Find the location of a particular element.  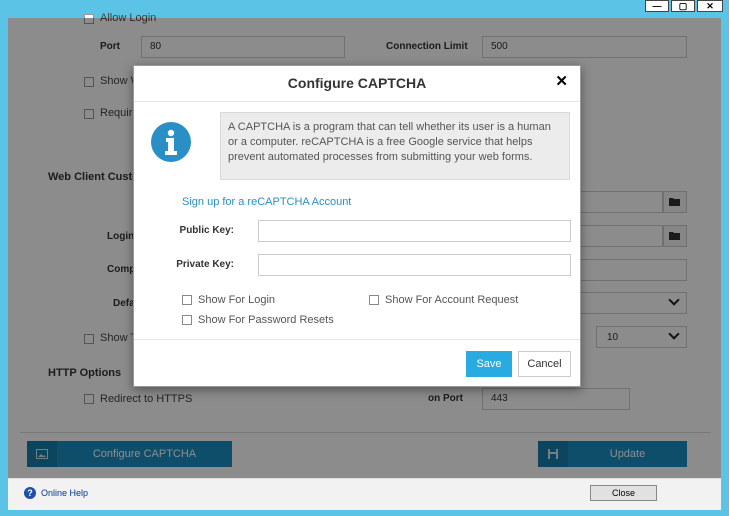

show-for-login-option: Show For Login is located at coordinates (228, 300).